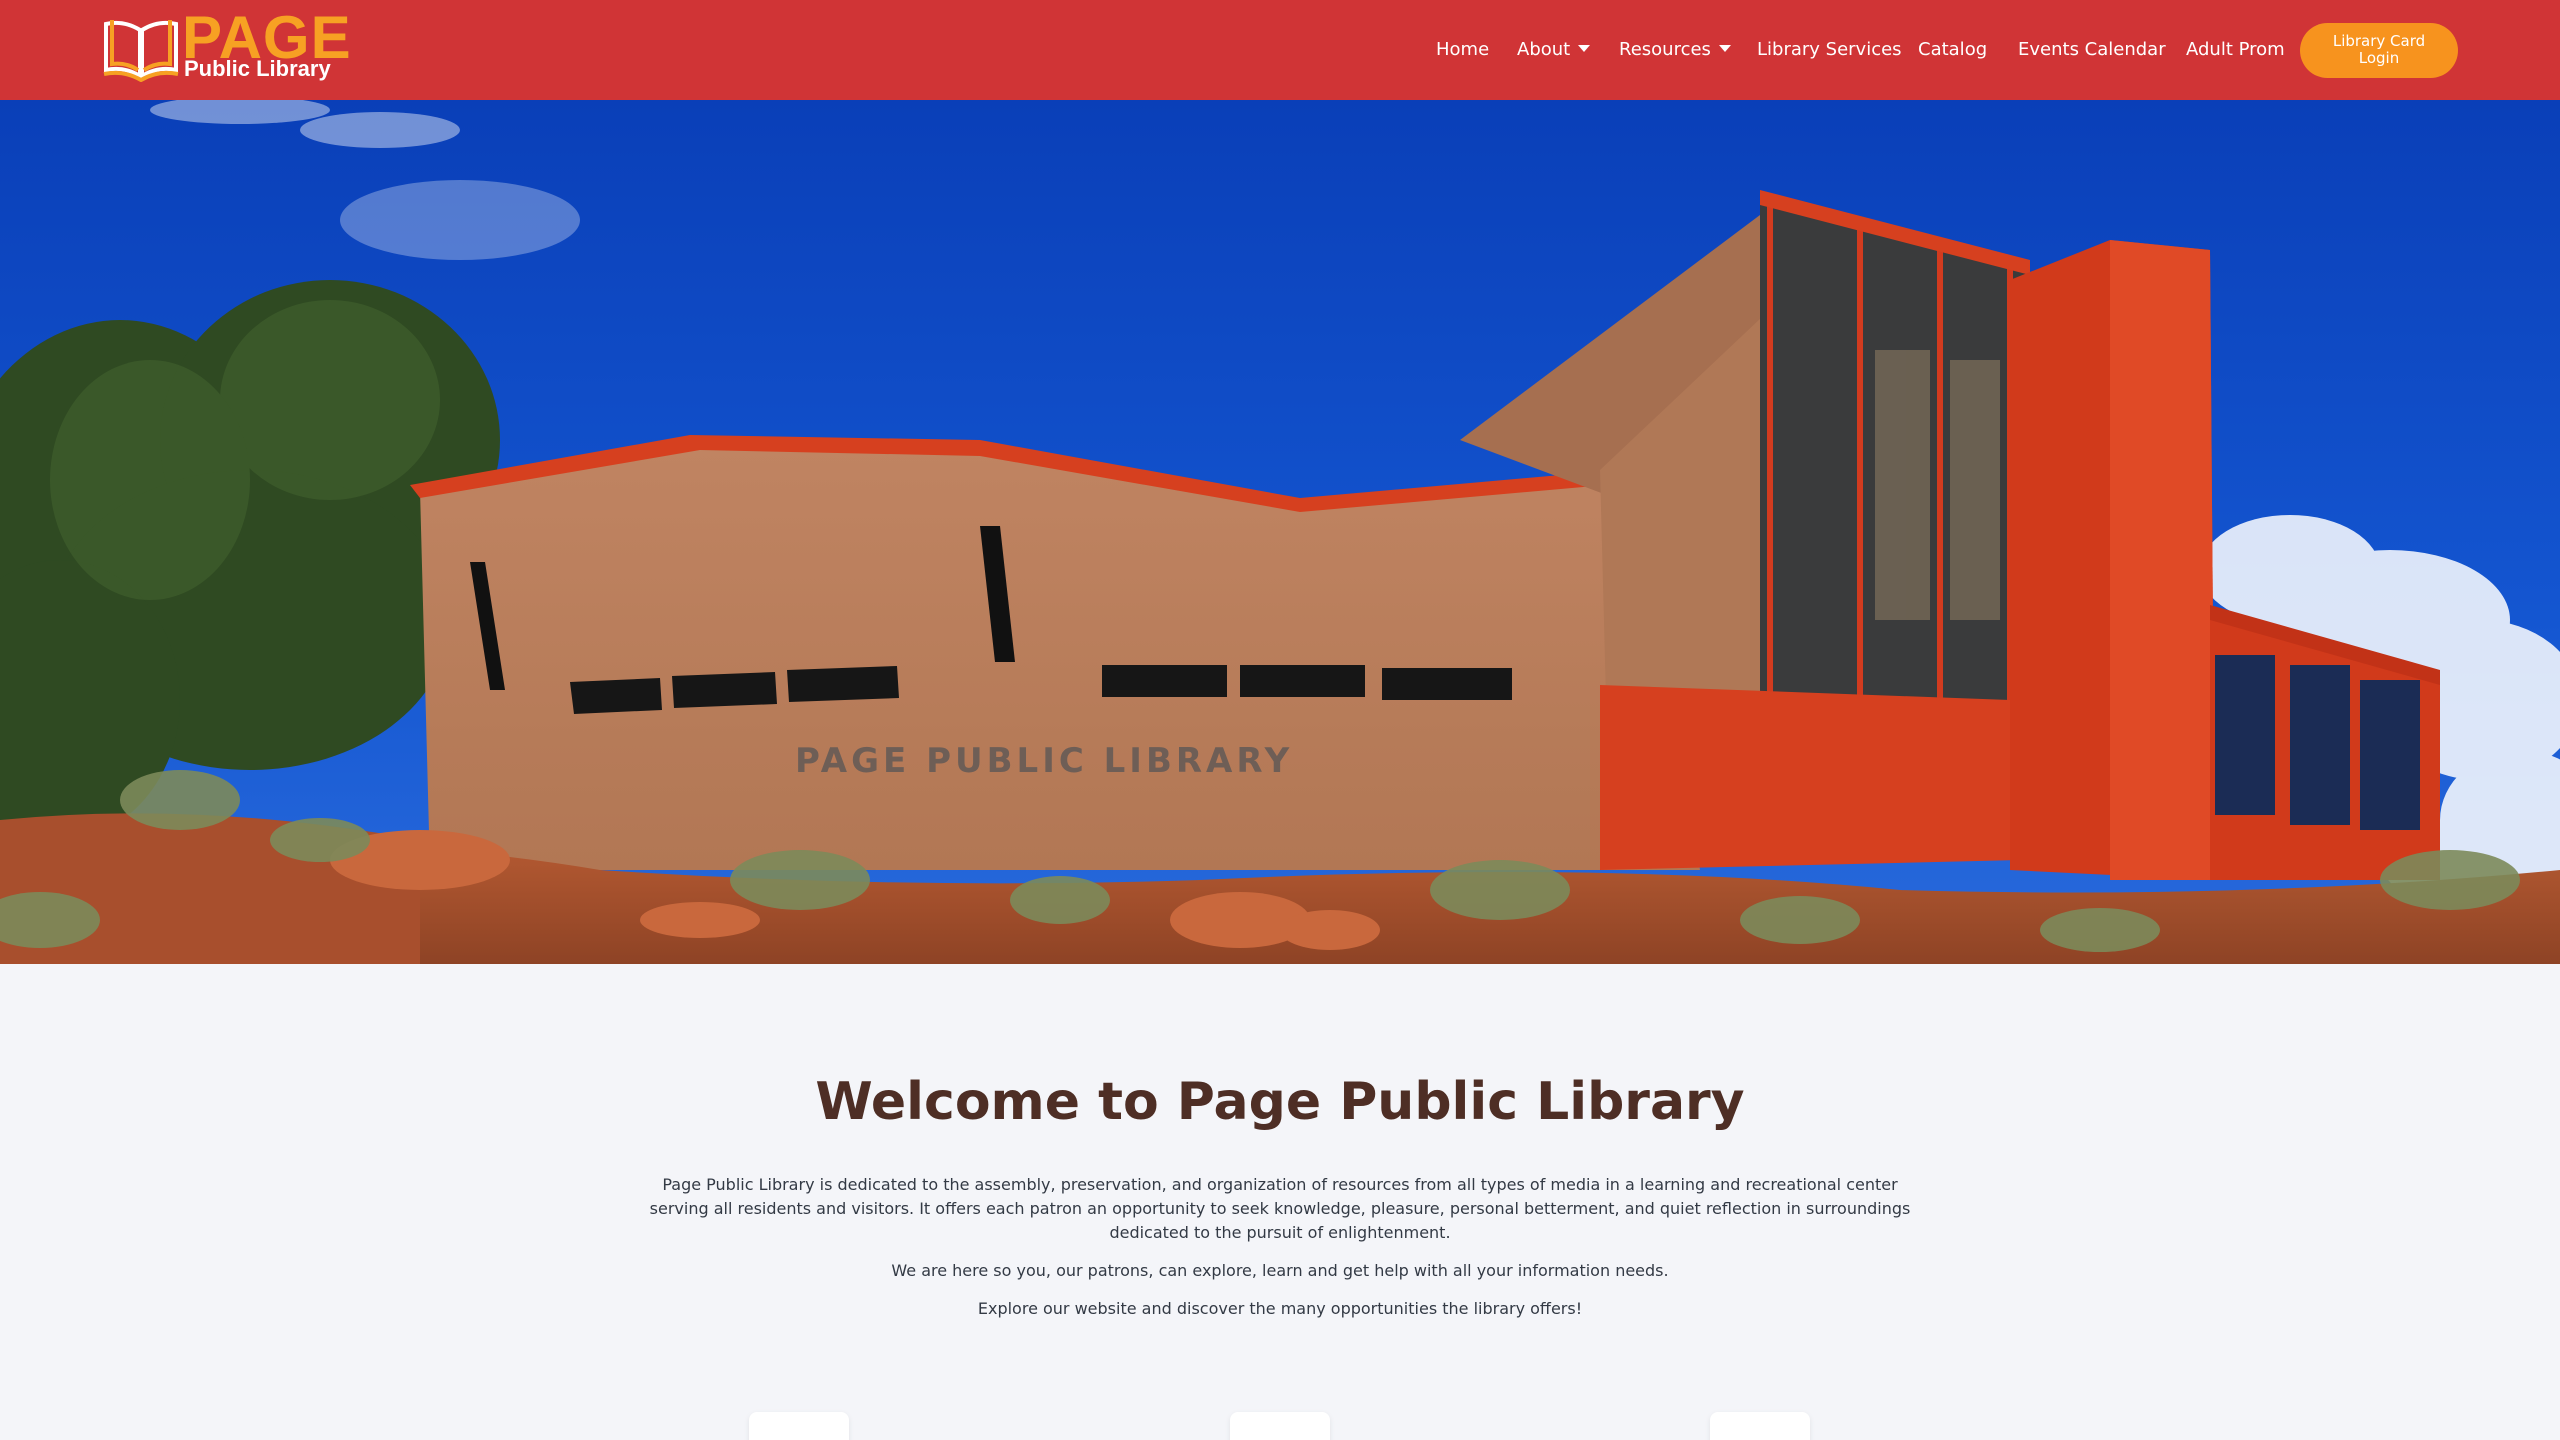  I want to click on library-card-login-button: Library Card Login, so click(2379, 50).